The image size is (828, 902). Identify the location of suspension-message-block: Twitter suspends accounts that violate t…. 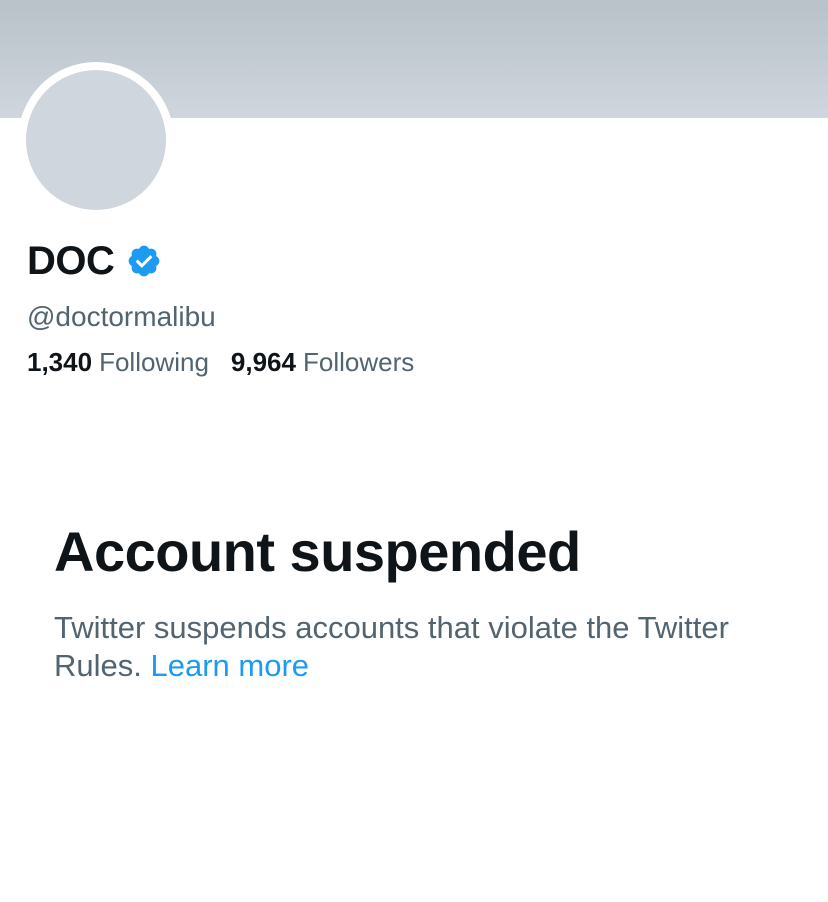
(404, 647).